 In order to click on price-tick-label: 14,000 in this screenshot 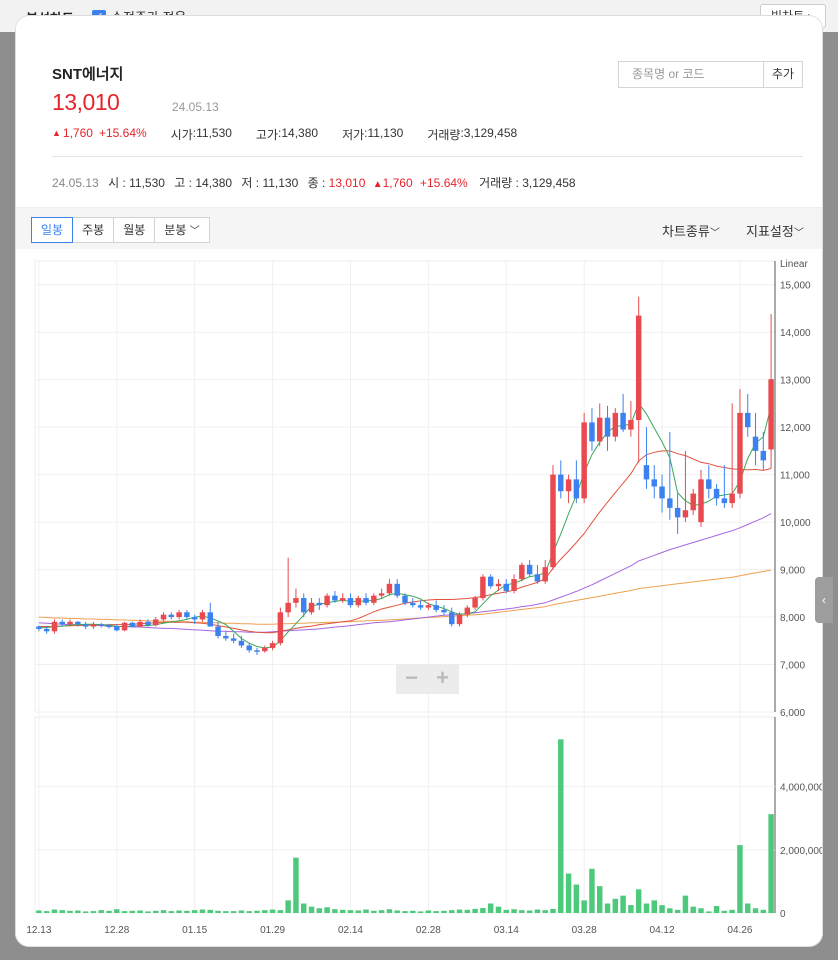, I will do `click(795, 333)`.